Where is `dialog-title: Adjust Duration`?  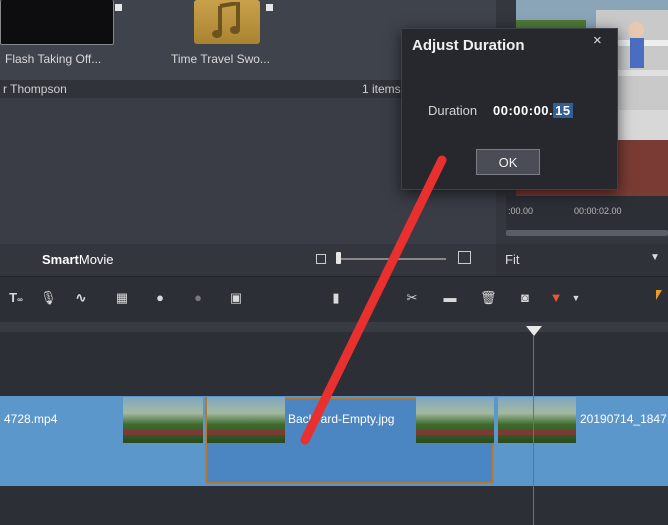 dialog-title: Adjust Duration is located at coordinates (468, 45).